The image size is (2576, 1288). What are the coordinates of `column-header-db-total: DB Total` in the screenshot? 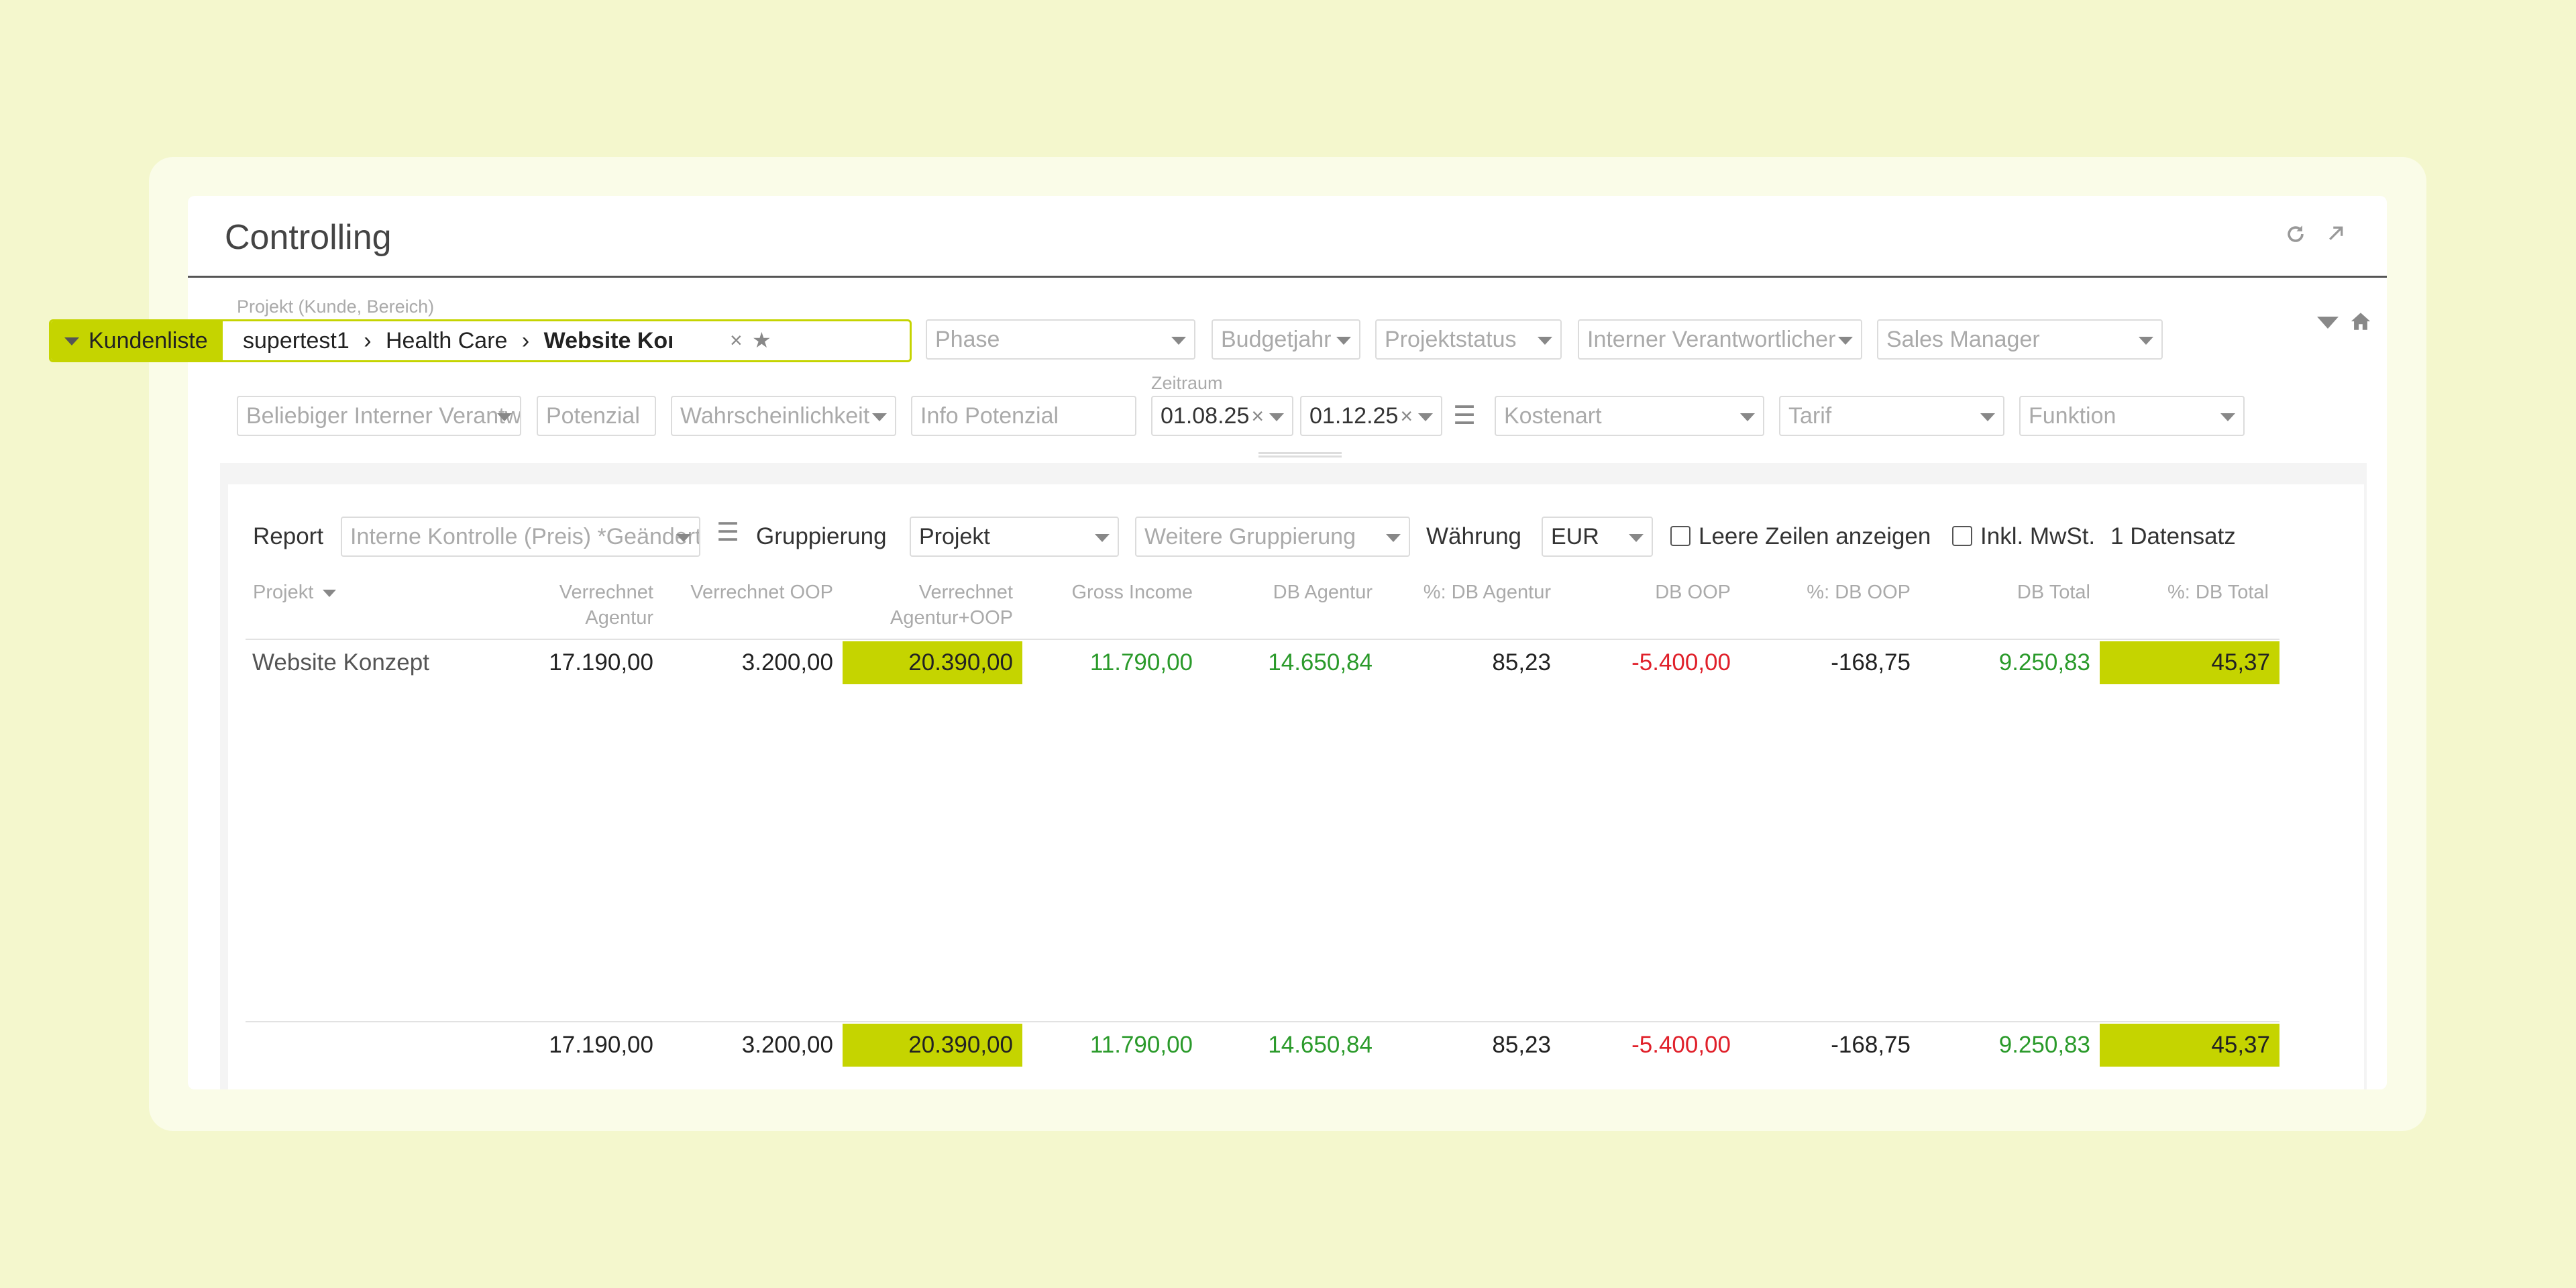 It's located at (2004, 592).